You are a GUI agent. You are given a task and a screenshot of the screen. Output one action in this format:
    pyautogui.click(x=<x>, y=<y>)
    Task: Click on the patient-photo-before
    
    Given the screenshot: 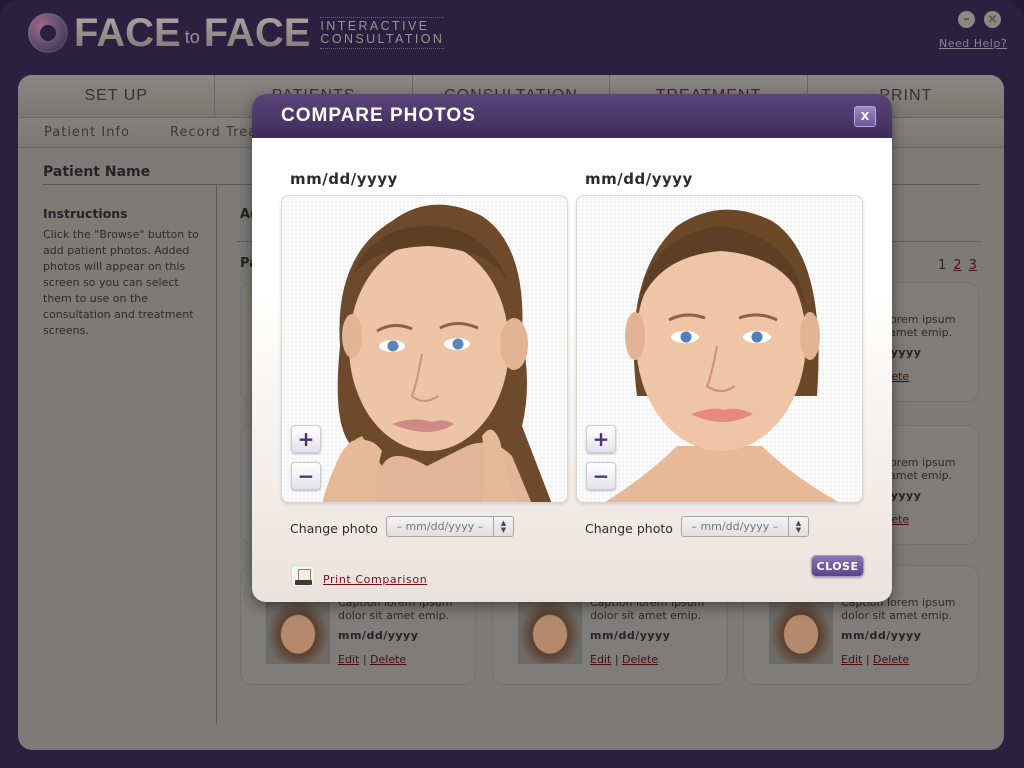 What is the action you would take?
    pyautogui.click(x=437, y=353)
    